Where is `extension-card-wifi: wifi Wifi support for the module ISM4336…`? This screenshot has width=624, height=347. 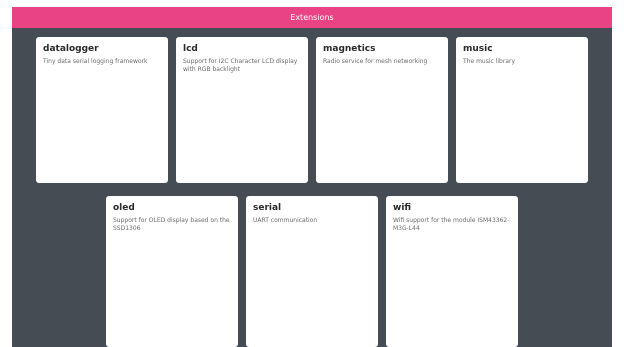
extension-card-wifi: wifi Wifi support for the module ISM4336… is located at coordinates (452, 271).